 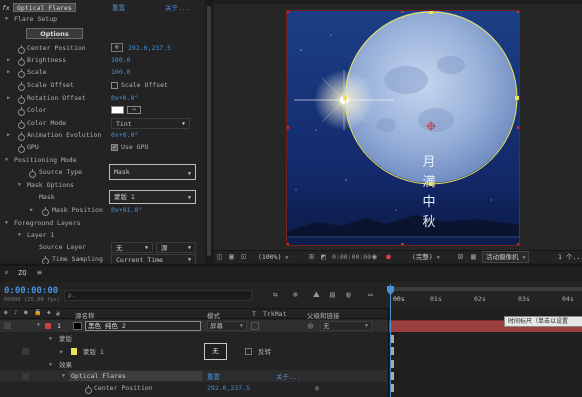 I want to click on prop-source-type: Source Type Mask ▼, so click(x=98, y=172).